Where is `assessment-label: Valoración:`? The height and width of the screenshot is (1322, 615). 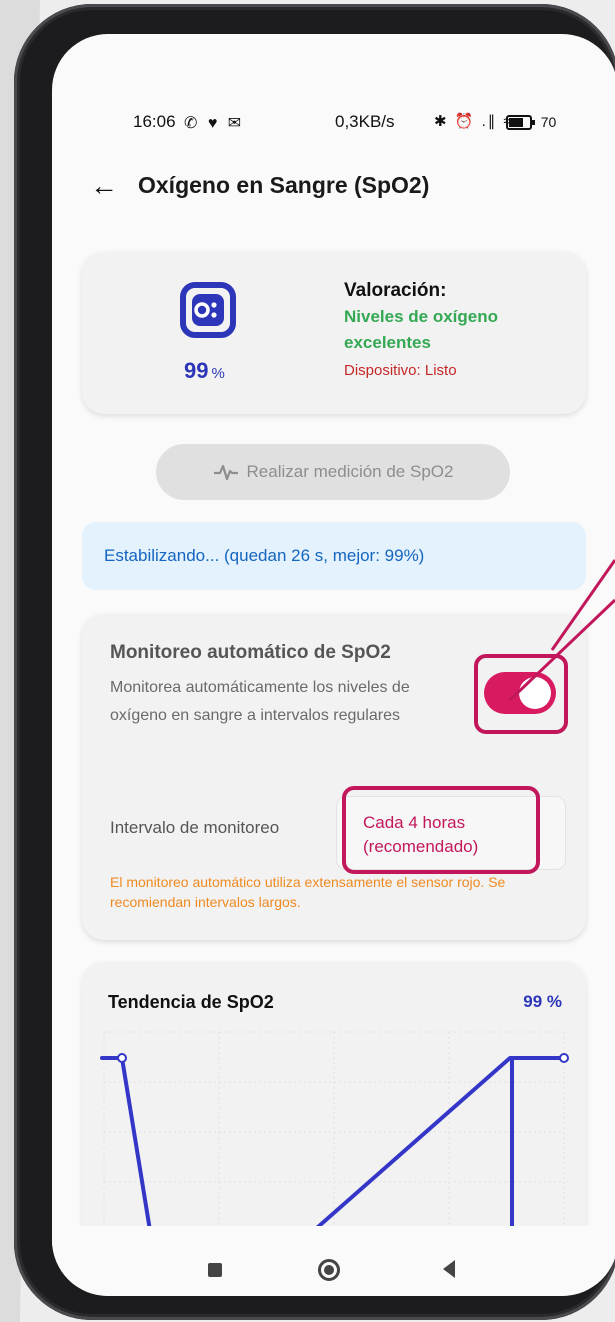 assessment-label: Valoración: is located at coordinates (395, 290).